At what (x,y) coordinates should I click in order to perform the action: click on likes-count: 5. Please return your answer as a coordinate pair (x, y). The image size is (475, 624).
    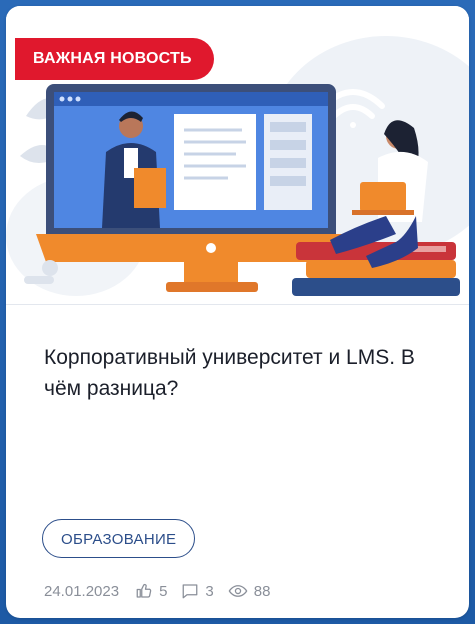
    Looking at the image, I should click on (163, 591).